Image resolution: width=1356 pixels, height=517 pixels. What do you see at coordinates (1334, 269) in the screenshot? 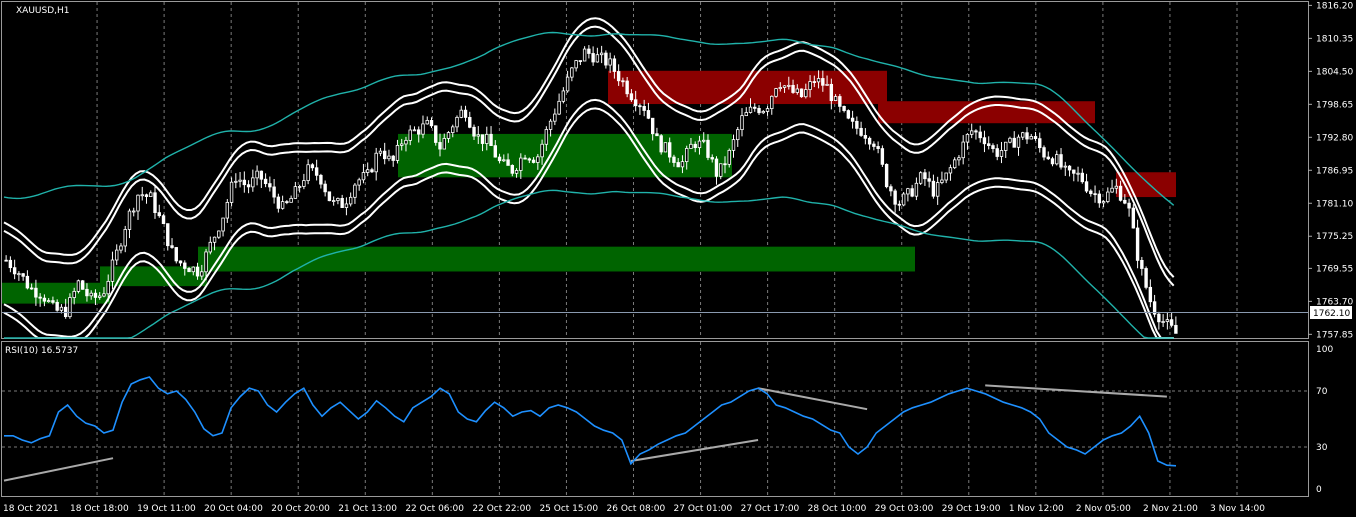
I see `price-tick-label: 1769.55` at bounding box center [1334, 269].